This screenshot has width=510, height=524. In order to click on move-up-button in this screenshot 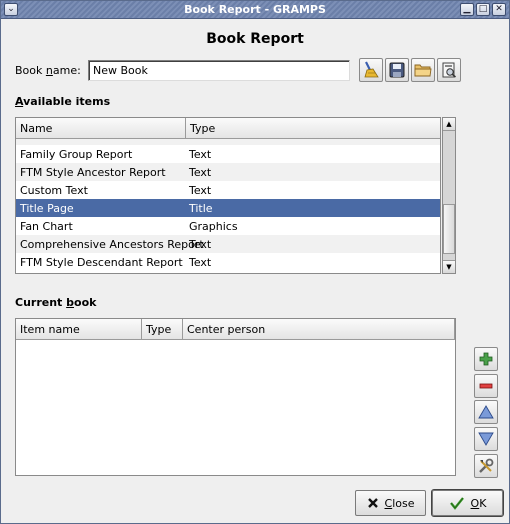, I will do `click(486, 412)`.